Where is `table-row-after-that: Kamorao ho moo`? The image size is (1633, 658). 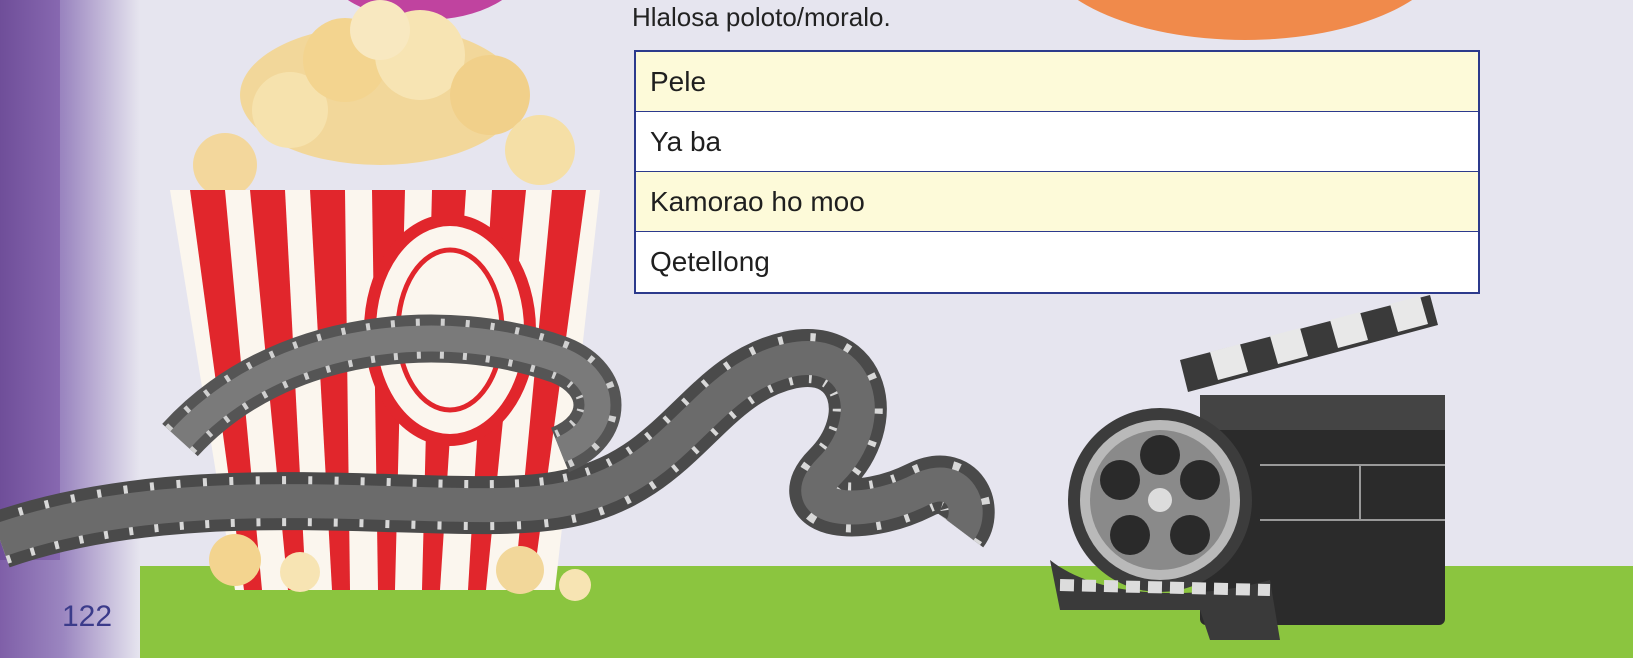
table-row-after-that: Kamorao ho moo is located at coordinates (1057, 202).